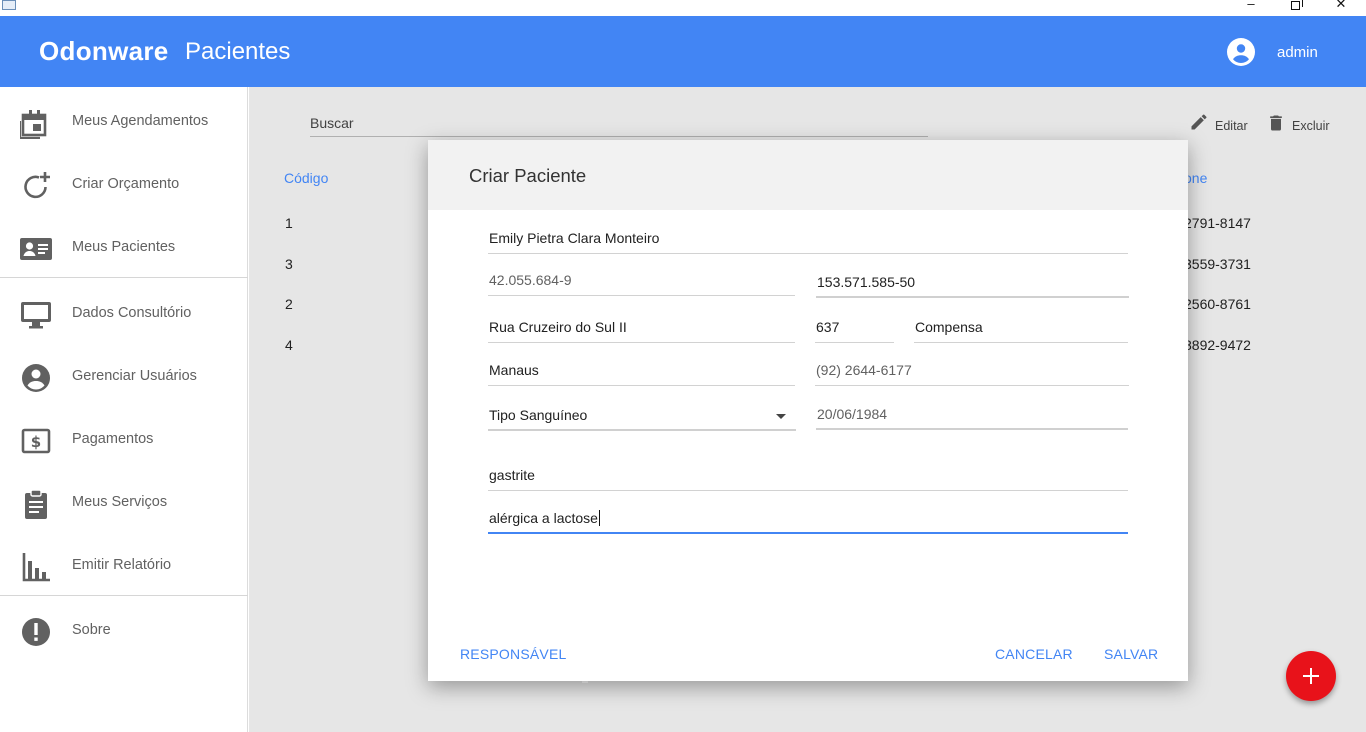 Image resolution: width=1366 pixels, height=732 pixels. Describe the element at coordinates (599, 518) in the screenshot. I see `text-cursor` at that location.